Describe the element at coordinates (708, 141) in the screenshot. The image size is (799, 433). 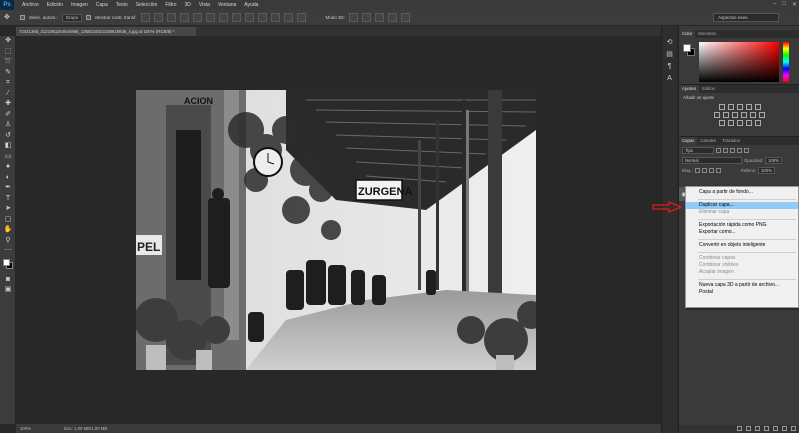
I see `tab-channels: Canales` at that location.